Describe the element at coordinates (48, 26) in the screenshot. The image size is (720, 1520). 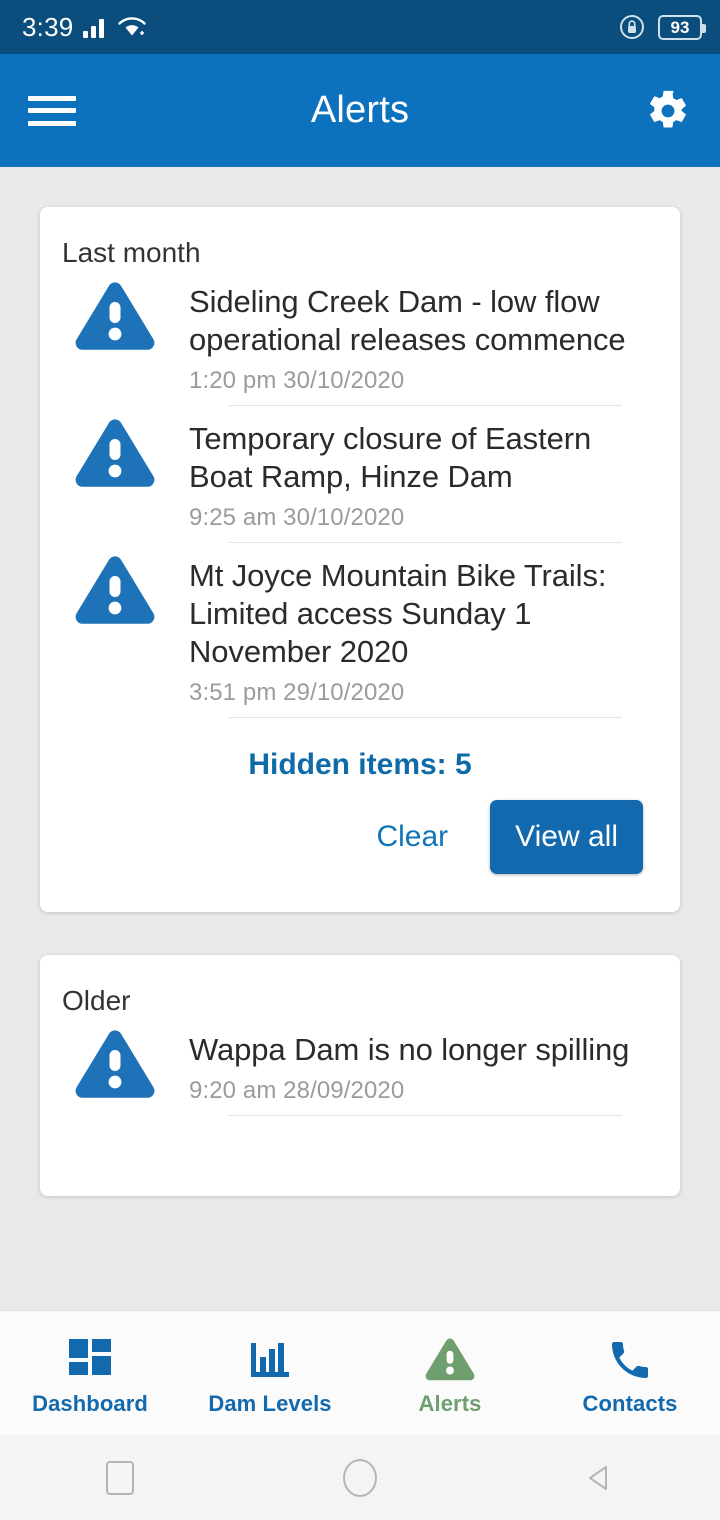
I see `status-bar-clock: 3:39` at that location.